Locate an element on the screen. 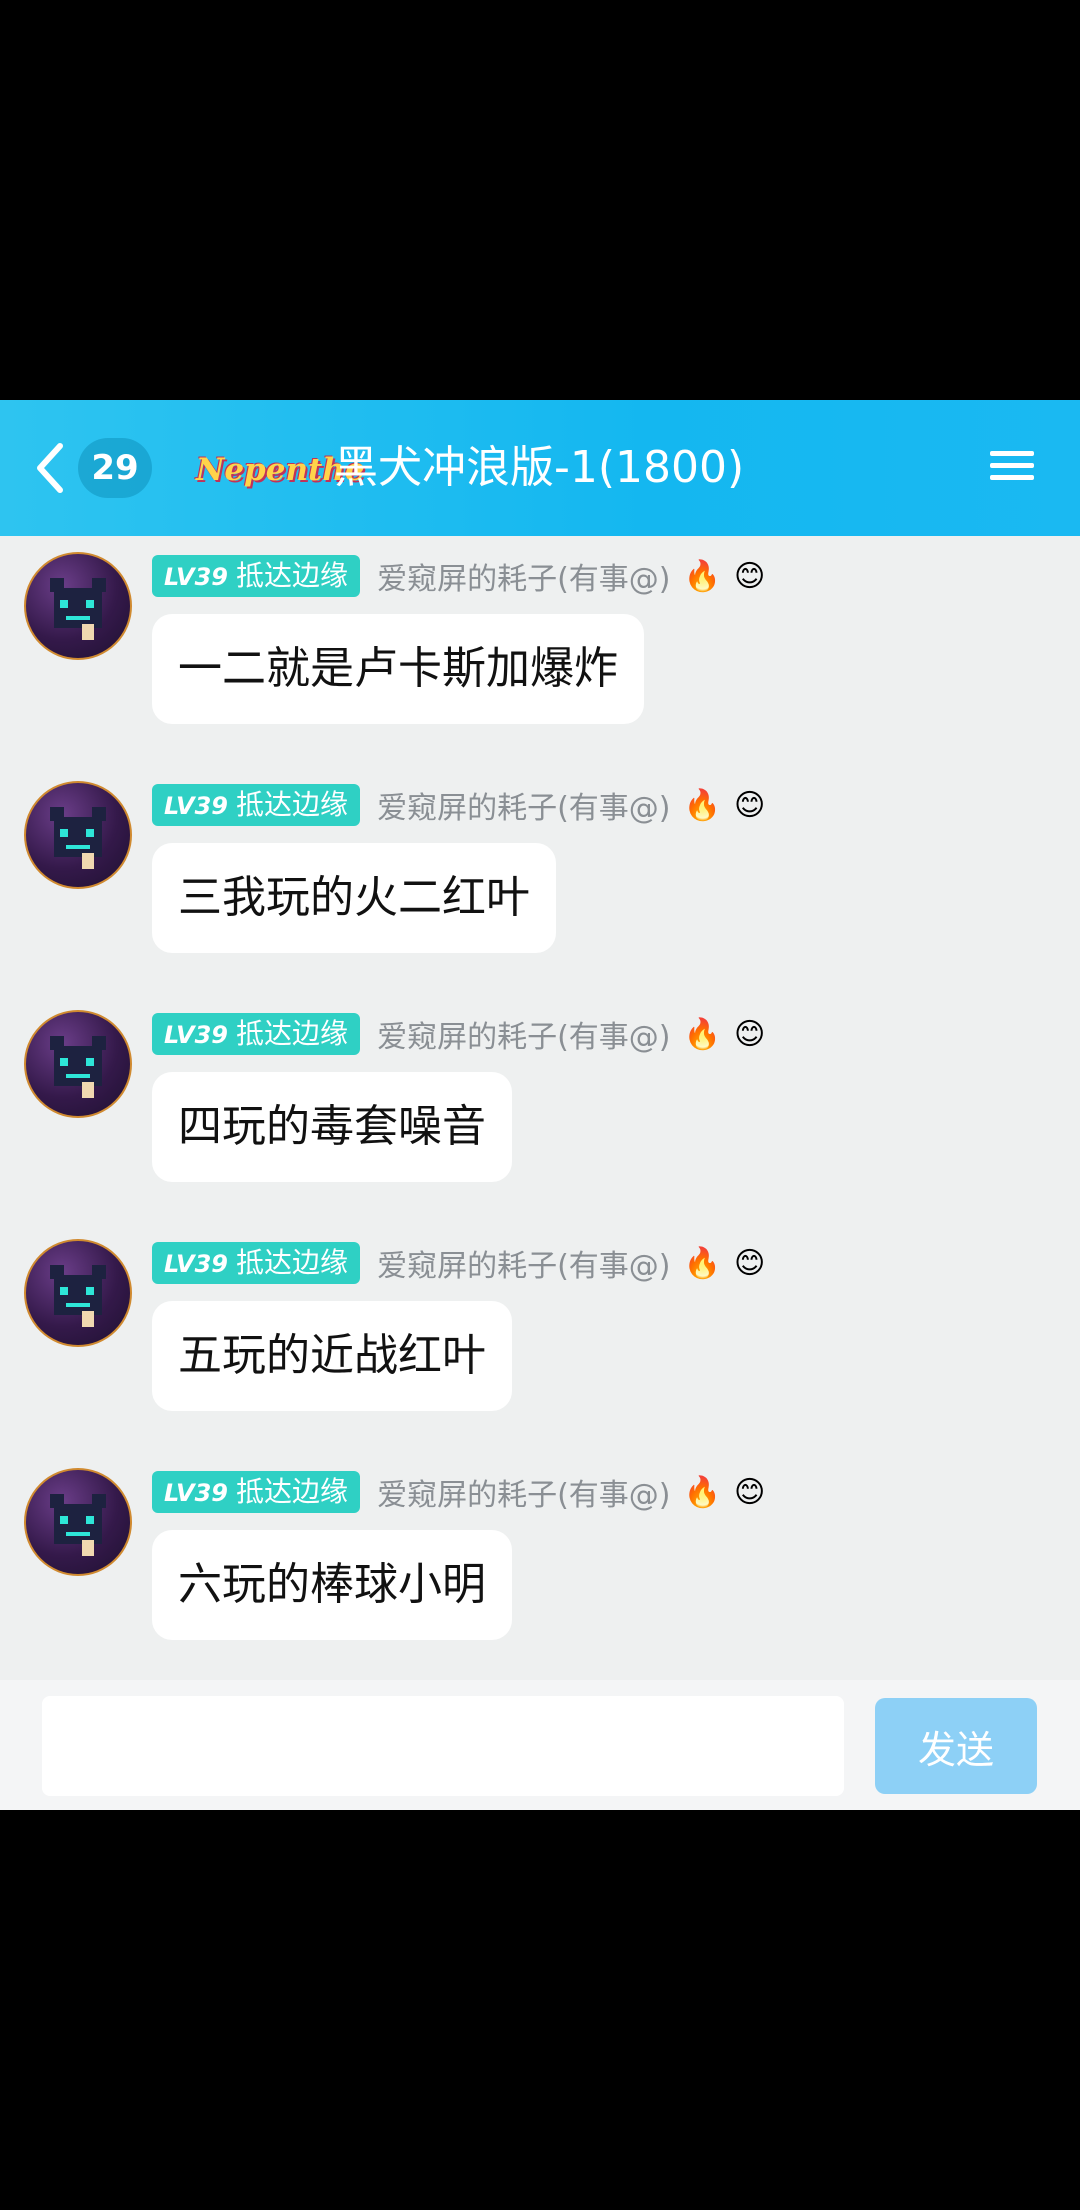 The width and height of the screenshot is (1080, 2210). message-bubble: 四玩的毒套噪音 is located at coordinates (332, 1127).